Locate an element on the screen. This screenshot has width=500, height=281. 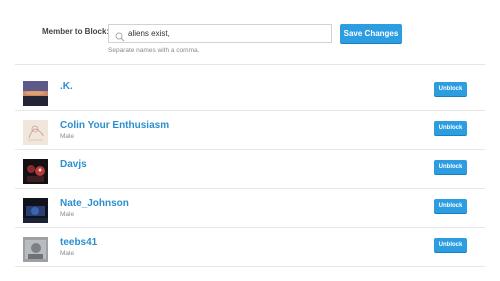
member-to-block-input: aliens exist, is located at coordinates (220, 33).